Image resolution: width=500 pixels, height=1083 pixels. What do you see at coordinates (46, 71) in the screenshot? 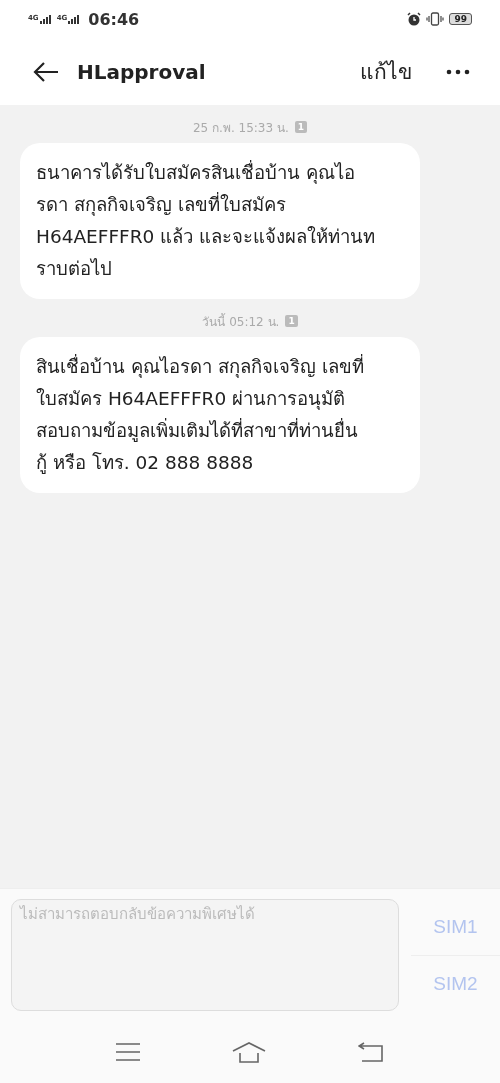
I see `back-arrow-icon` at bounding box center [46, 71].